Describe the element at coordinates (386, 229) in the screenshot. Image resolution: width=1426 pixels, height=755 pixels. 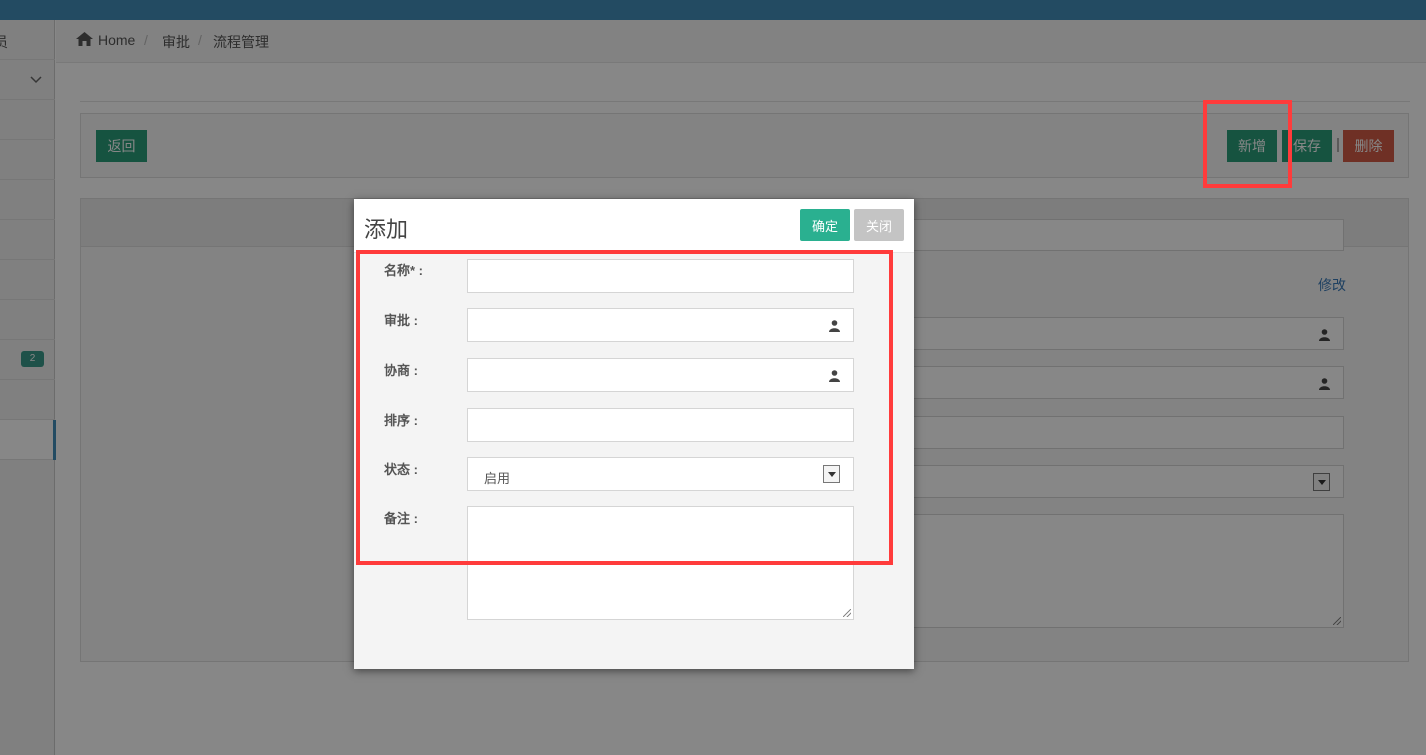
I see `dialog-title: 添加` at that location.